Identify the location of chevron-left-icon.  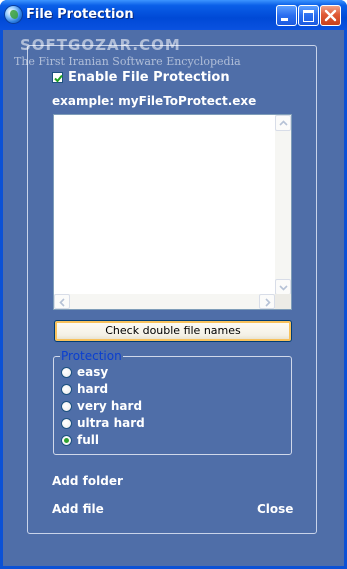
(62, 302).